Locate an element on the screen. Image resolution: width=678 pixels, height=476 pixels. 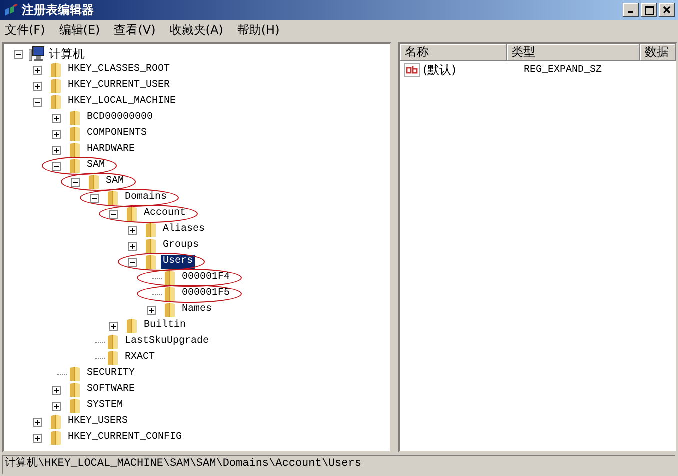
maximize-button is located at coordinates (649, 10).